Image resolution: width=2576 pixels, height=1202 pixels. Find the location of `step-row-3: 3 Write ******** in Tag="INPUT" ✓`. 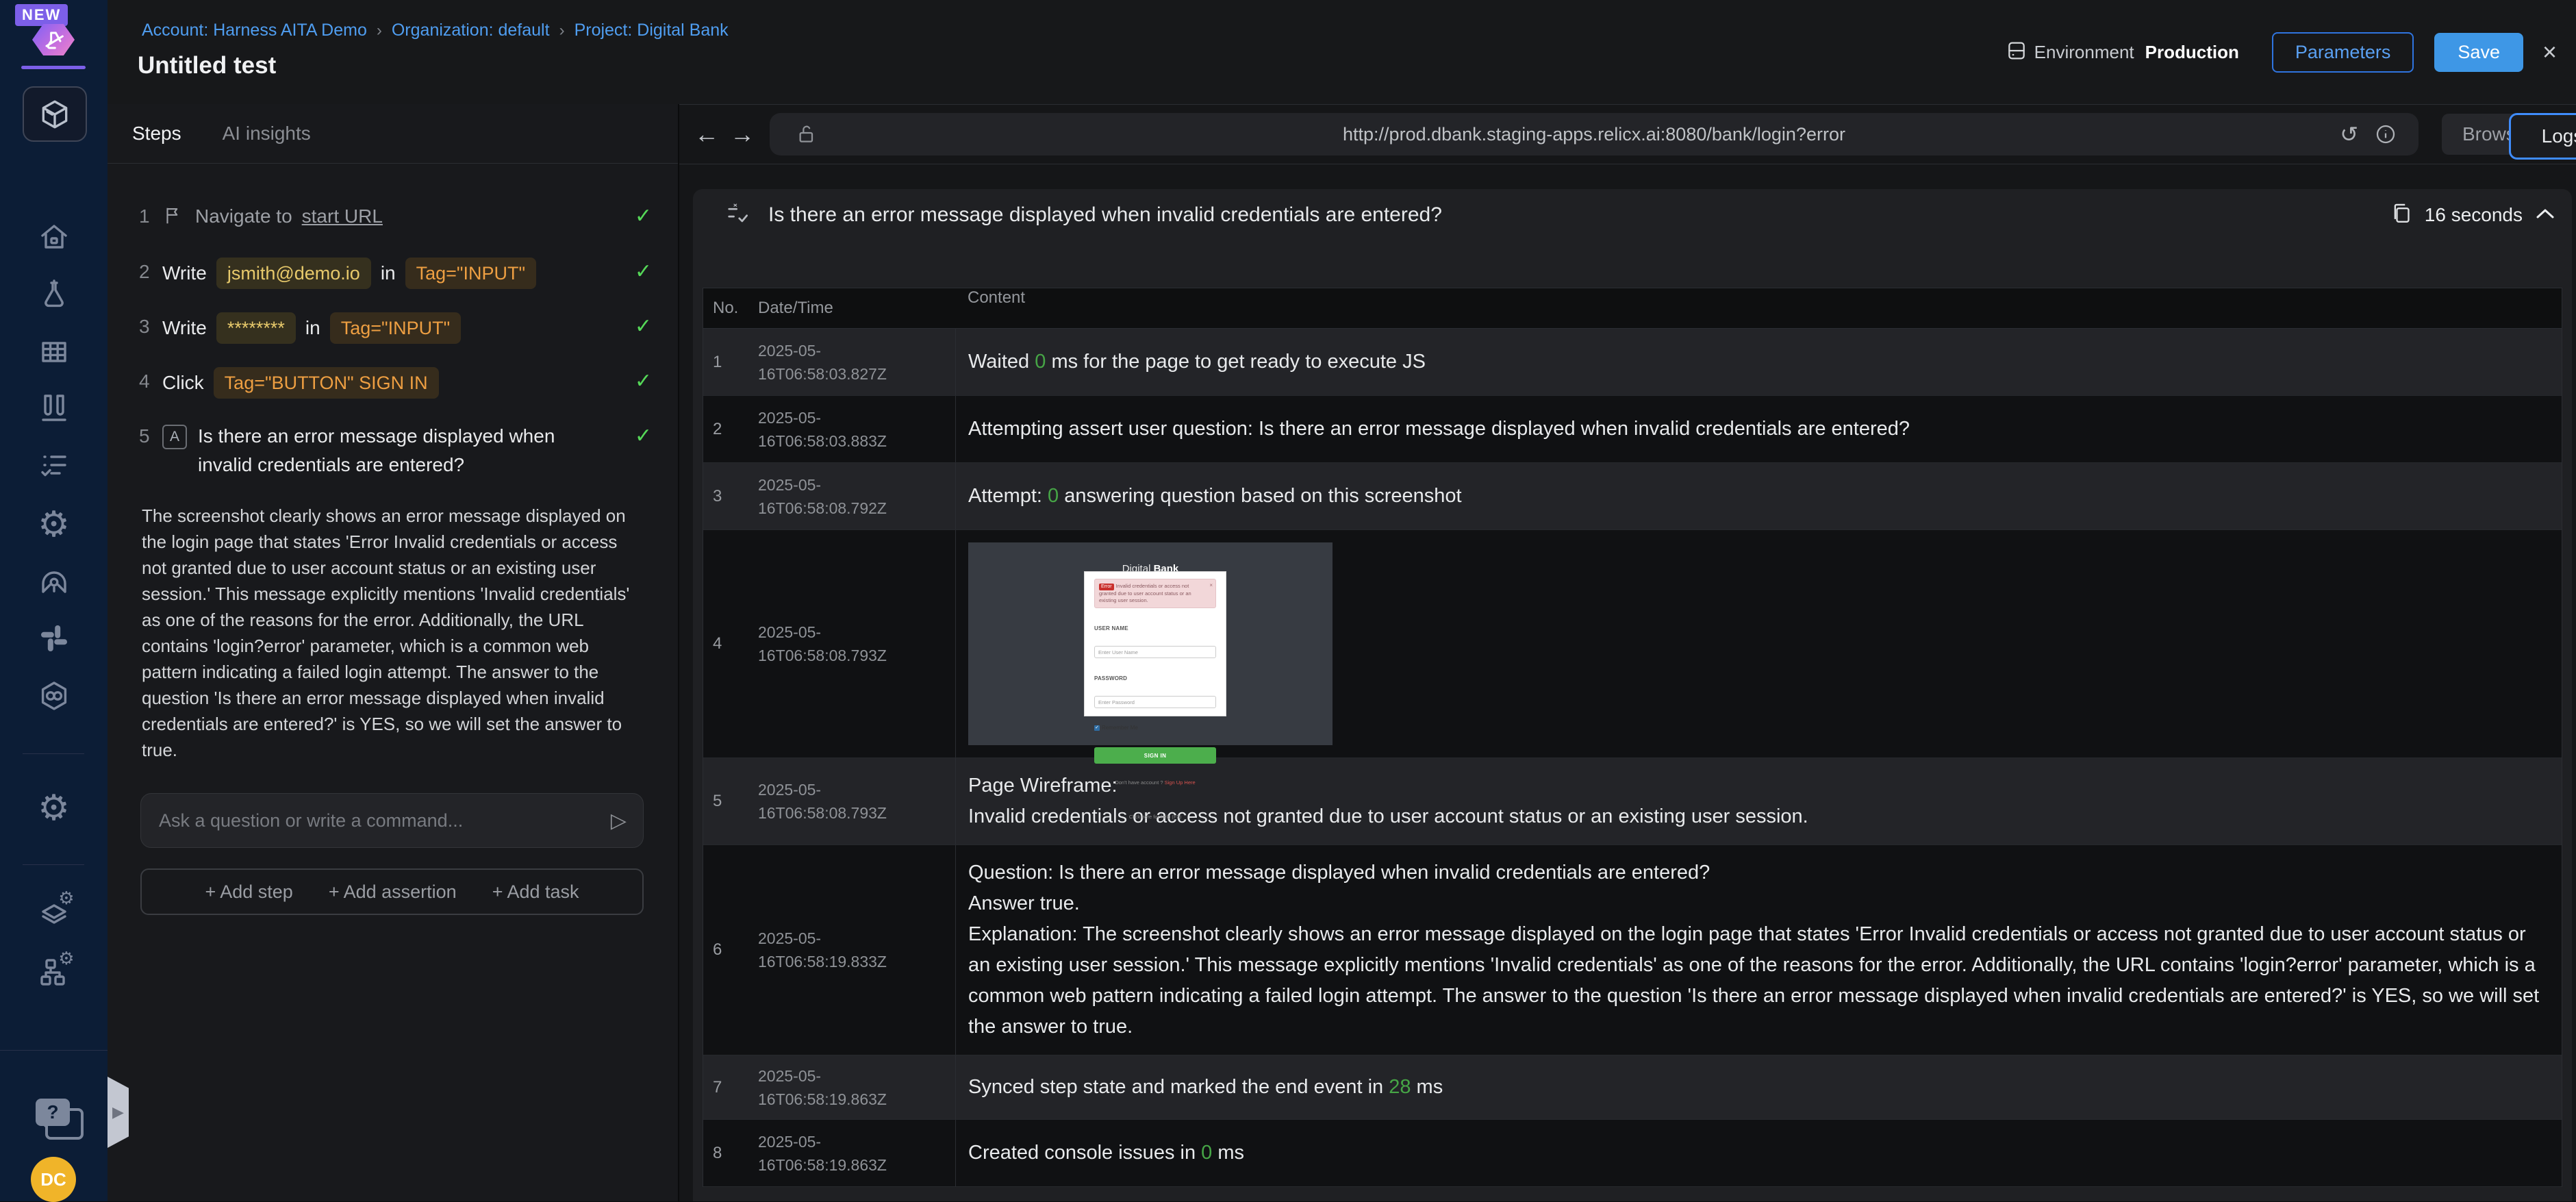

step-row-3: 3 Write ******** in Tag="INPUT" ✓ is located at coordinates (393, 328).